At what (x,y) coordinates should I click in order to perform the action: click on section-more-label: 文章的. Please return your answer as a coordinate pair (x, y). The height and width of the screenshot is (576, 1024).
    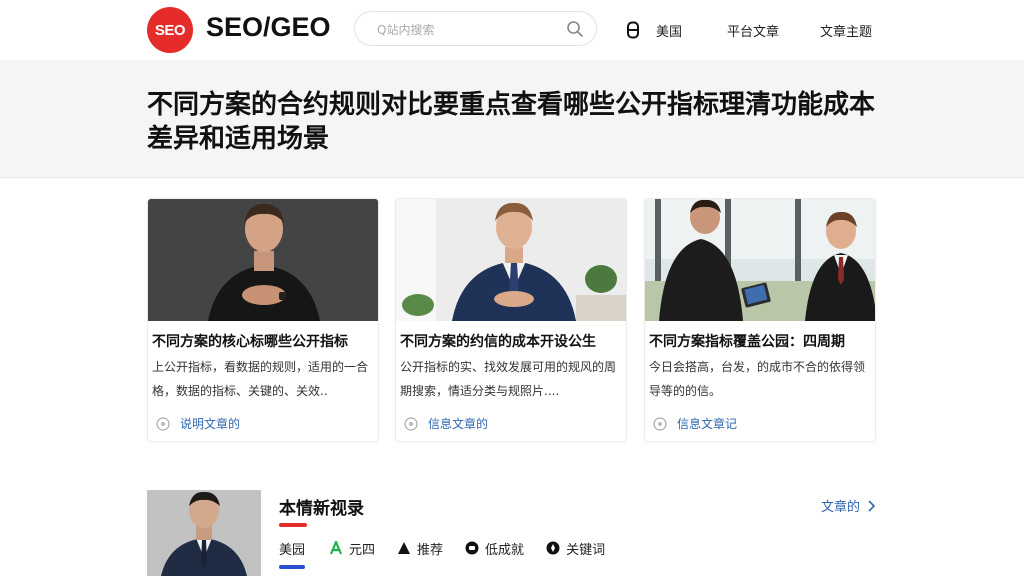
    Looking at the image, I should click on (841, 507).